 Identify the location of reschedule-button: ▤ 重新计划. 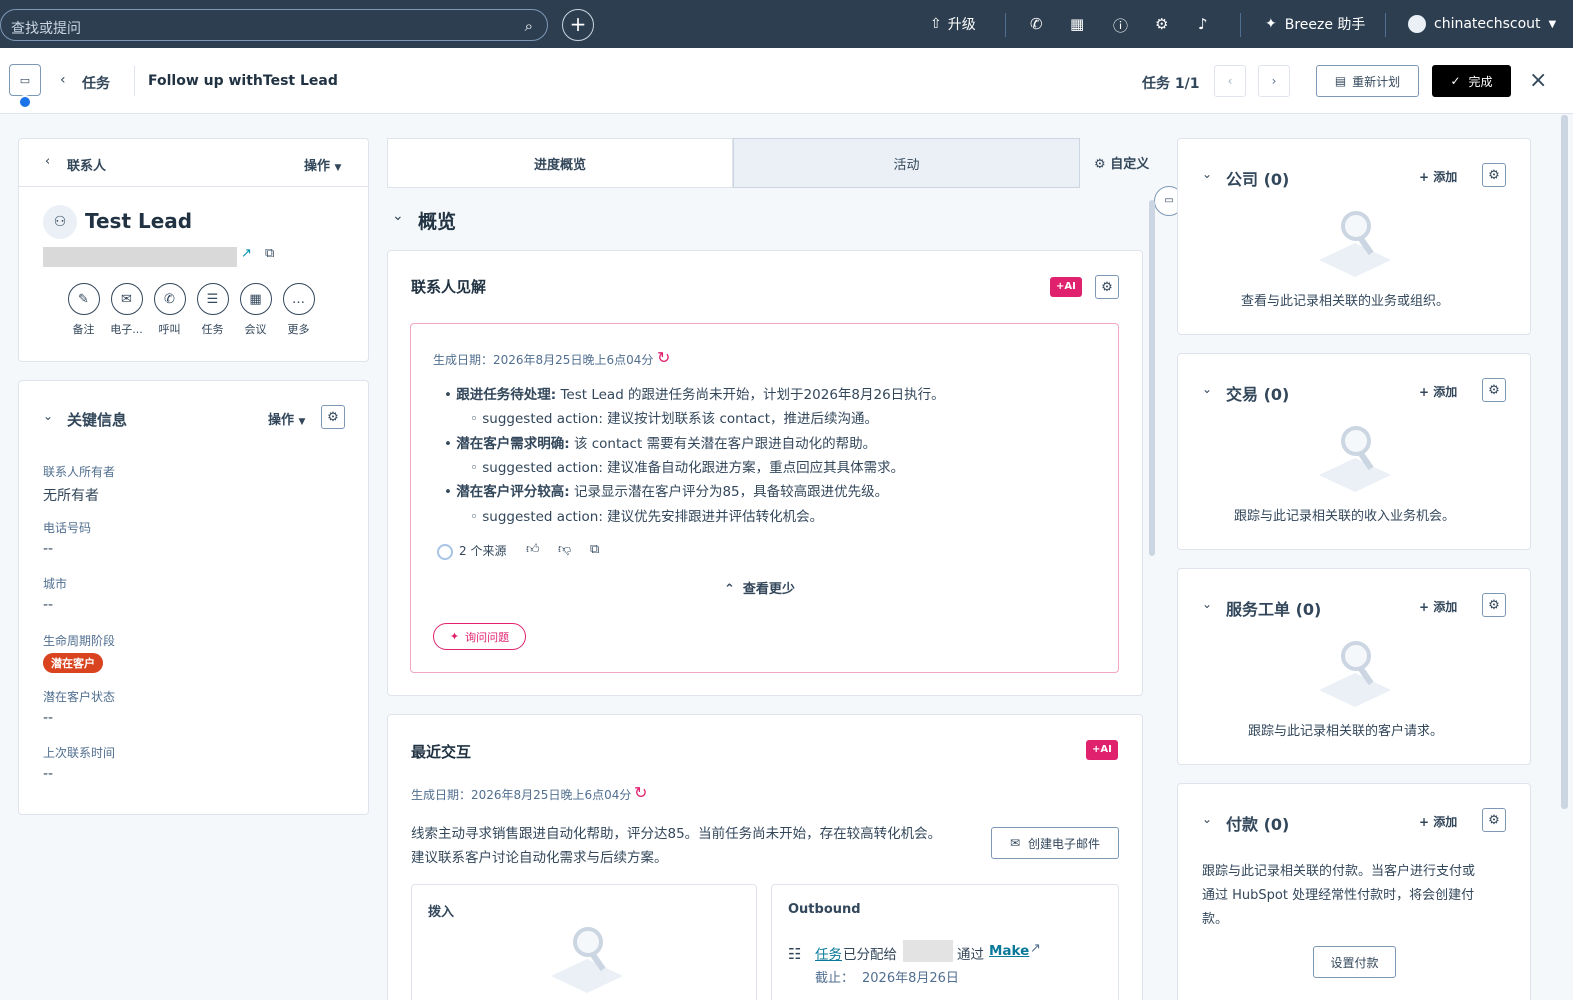
(1367, 81).